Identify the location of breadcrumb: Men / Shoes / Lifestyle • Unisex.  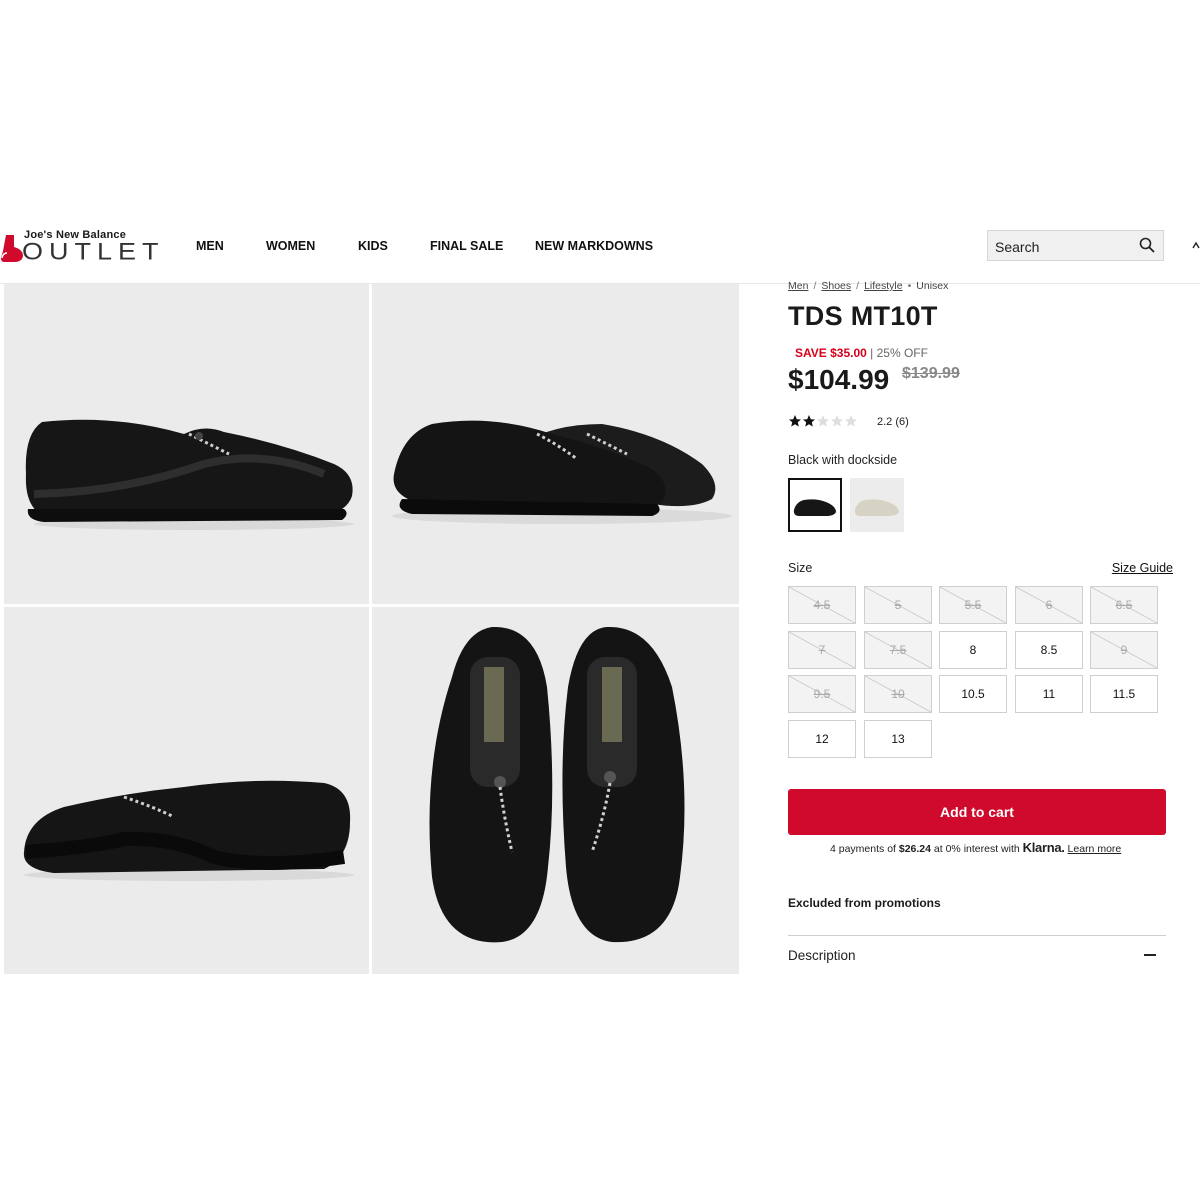
(868, 286).